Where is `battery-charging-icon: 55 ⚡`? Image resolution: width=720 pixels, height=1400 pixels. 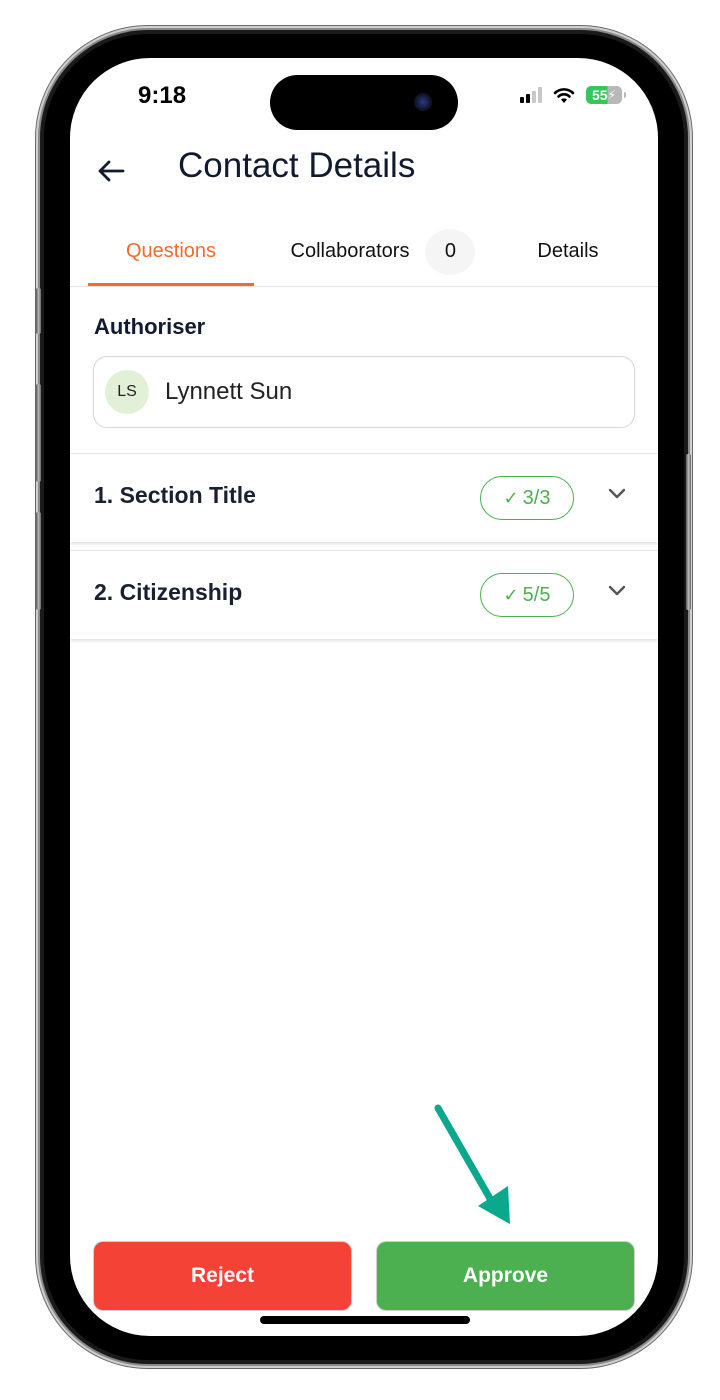 battery-charging-icon: 55 ⚡ is located at coordinates (606, 95).